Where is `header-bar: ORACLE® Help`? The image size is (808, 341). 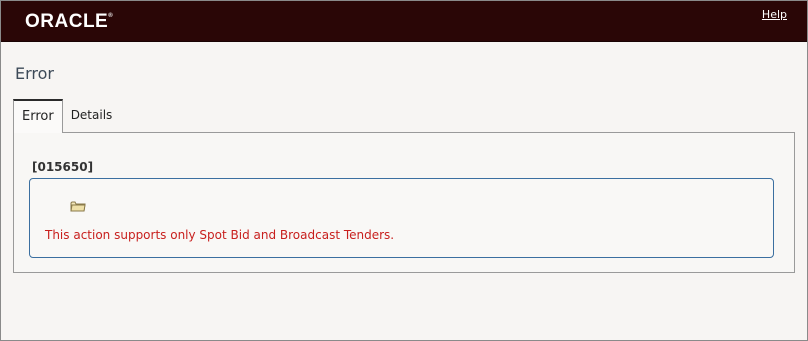 header-bar: ORACLE® Help is located at coordinates (404, 21).